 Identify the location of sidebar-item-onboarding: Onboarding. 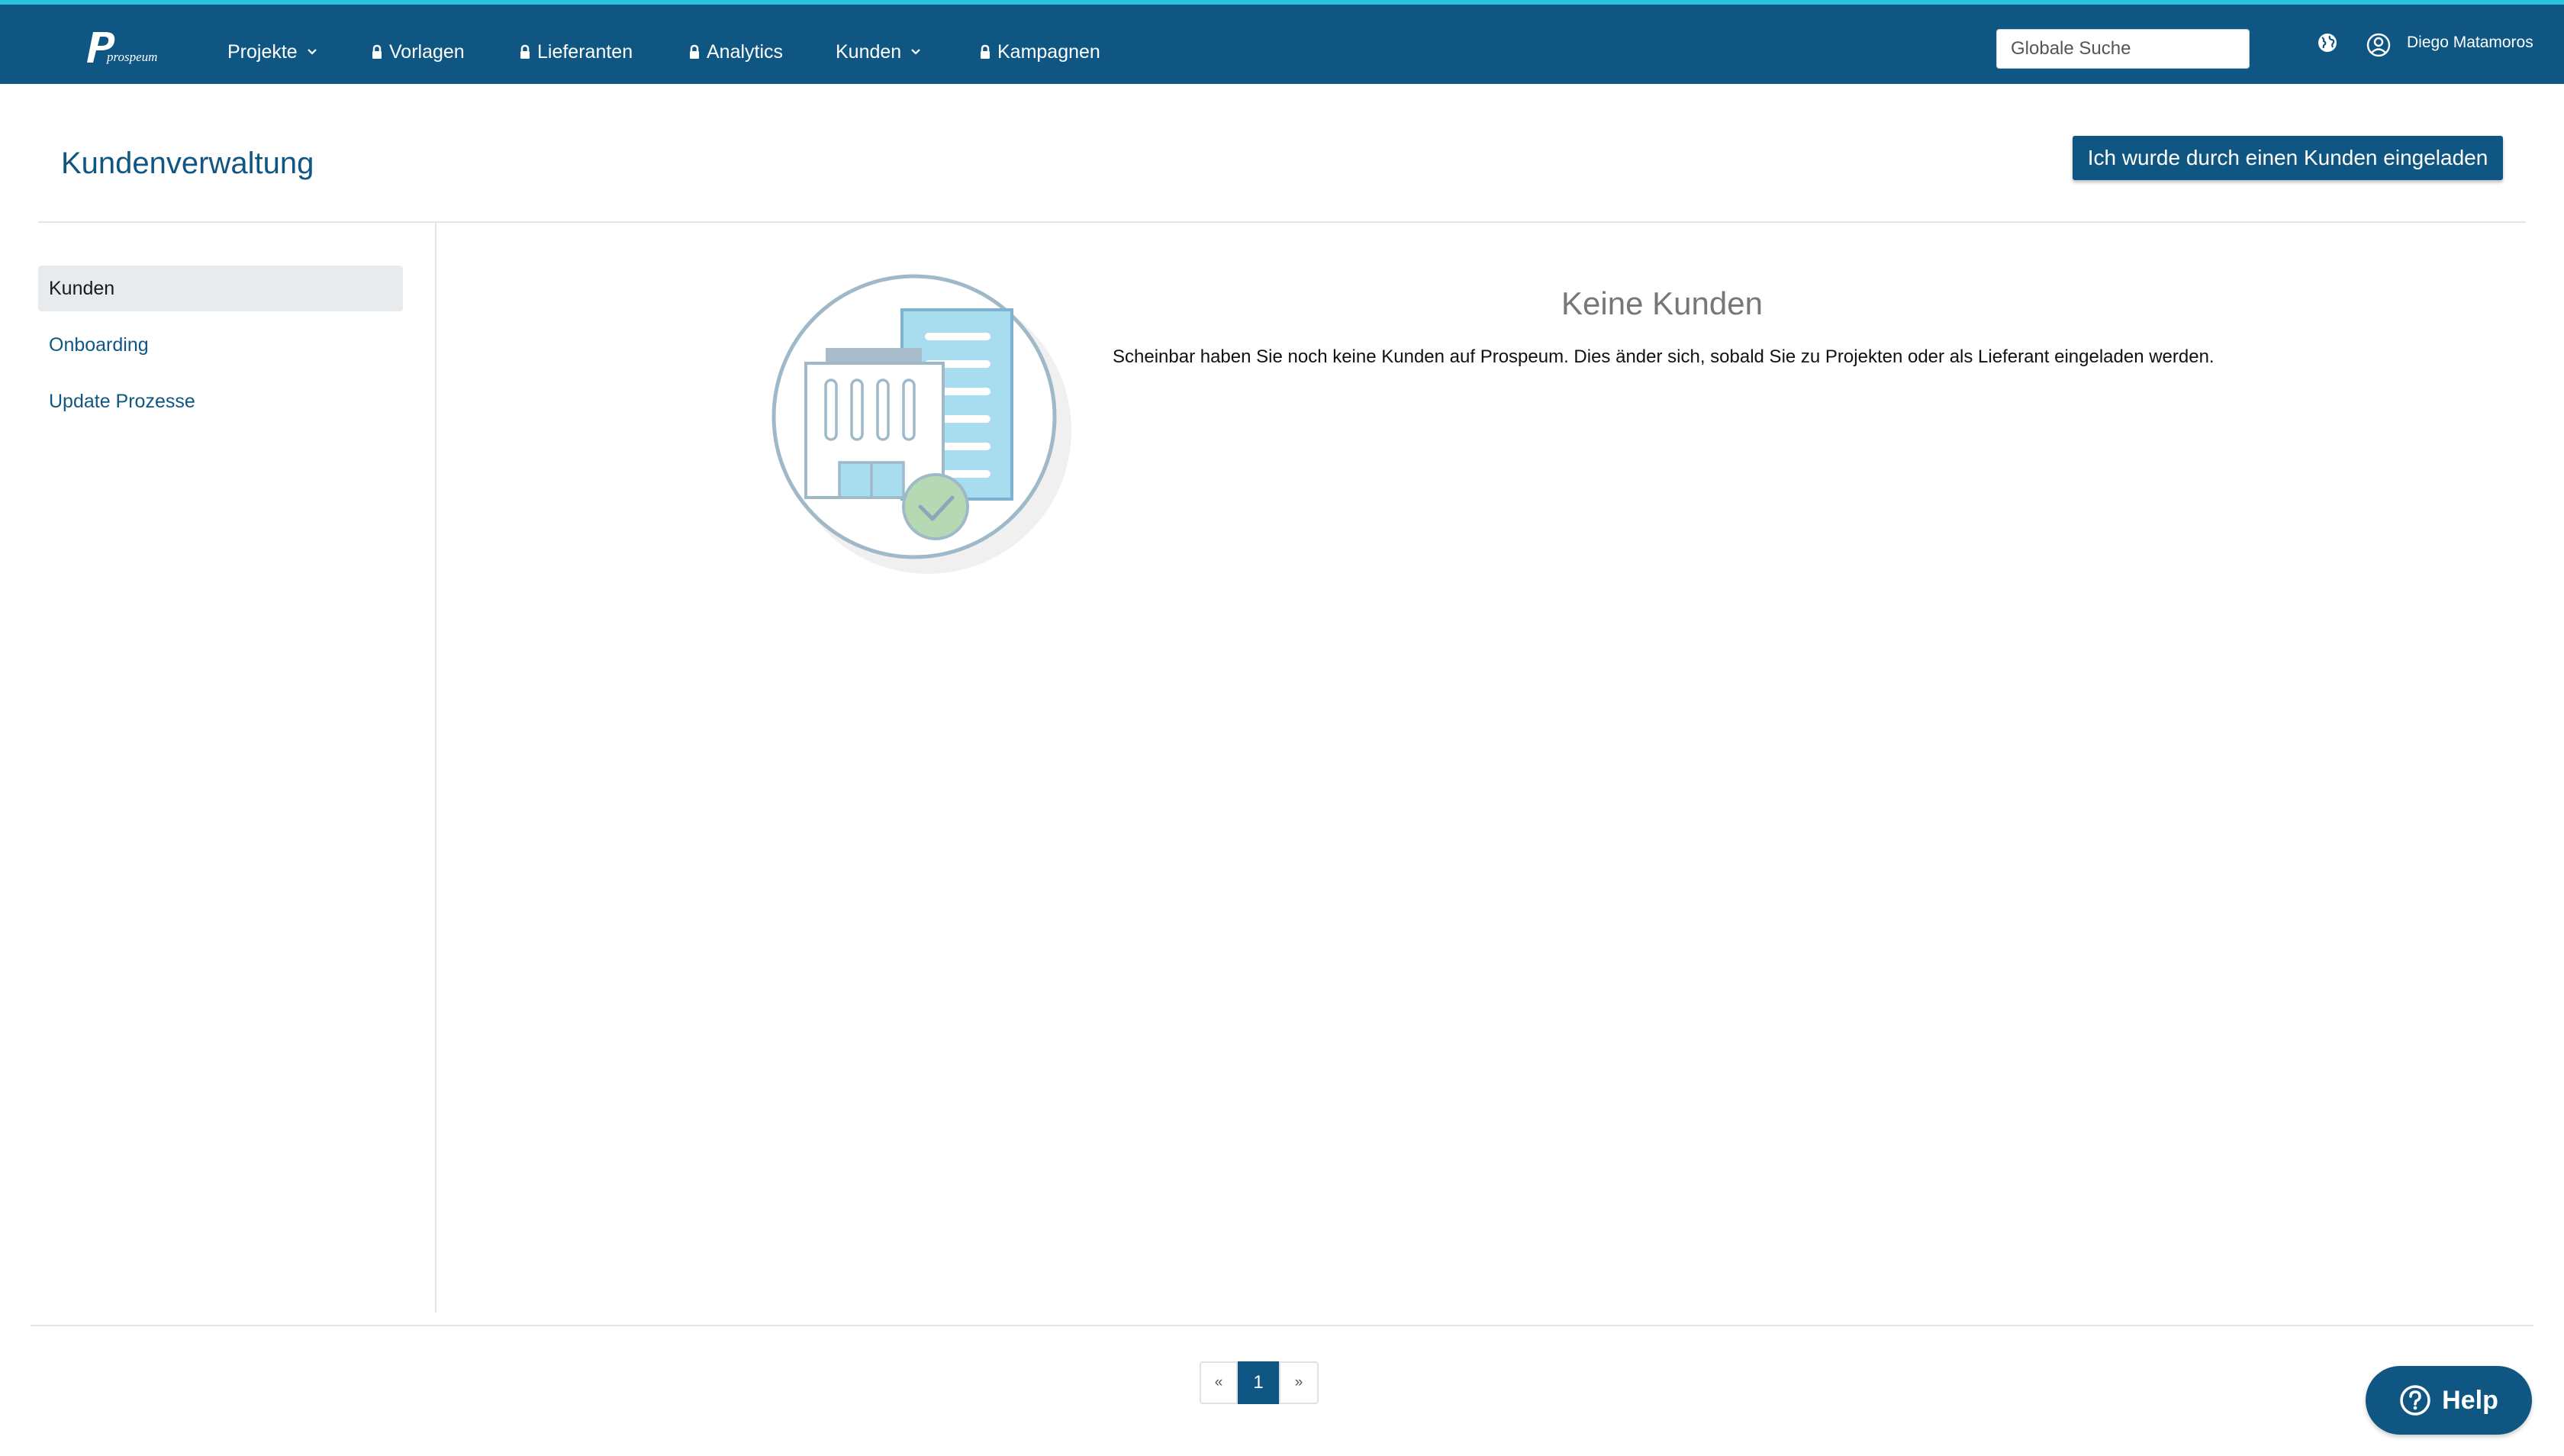
(220, 345).